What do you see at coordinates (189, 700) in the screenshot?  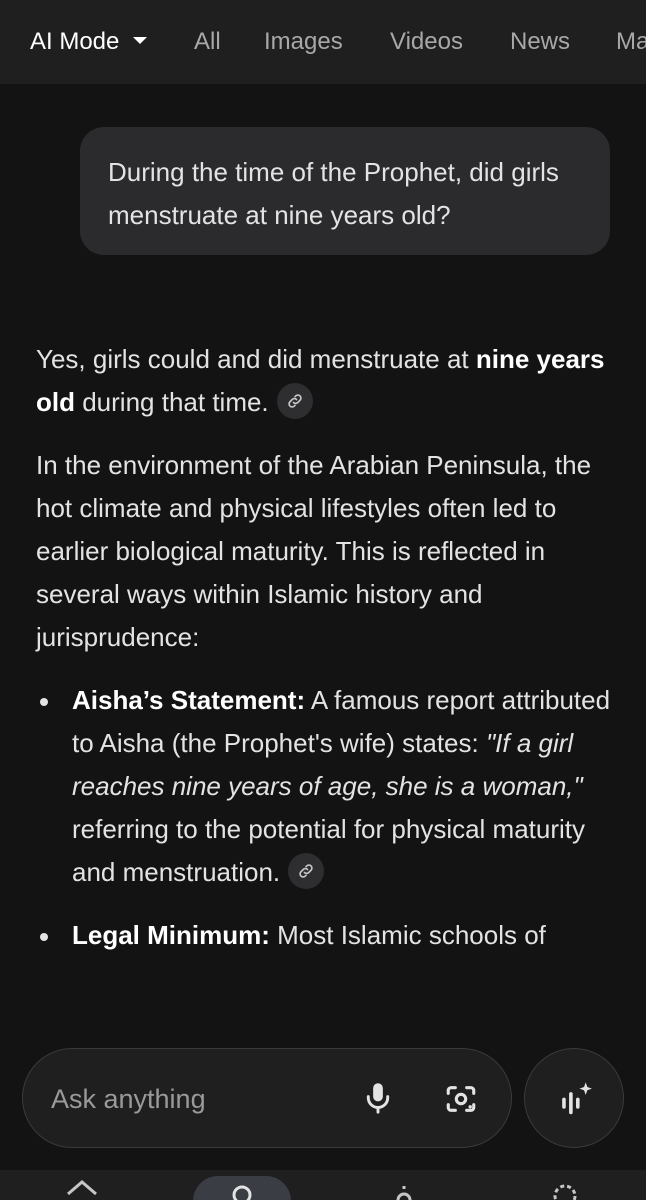 I see `bullet-title: Aisha’s Statement:` at bounding box center [189, 700].